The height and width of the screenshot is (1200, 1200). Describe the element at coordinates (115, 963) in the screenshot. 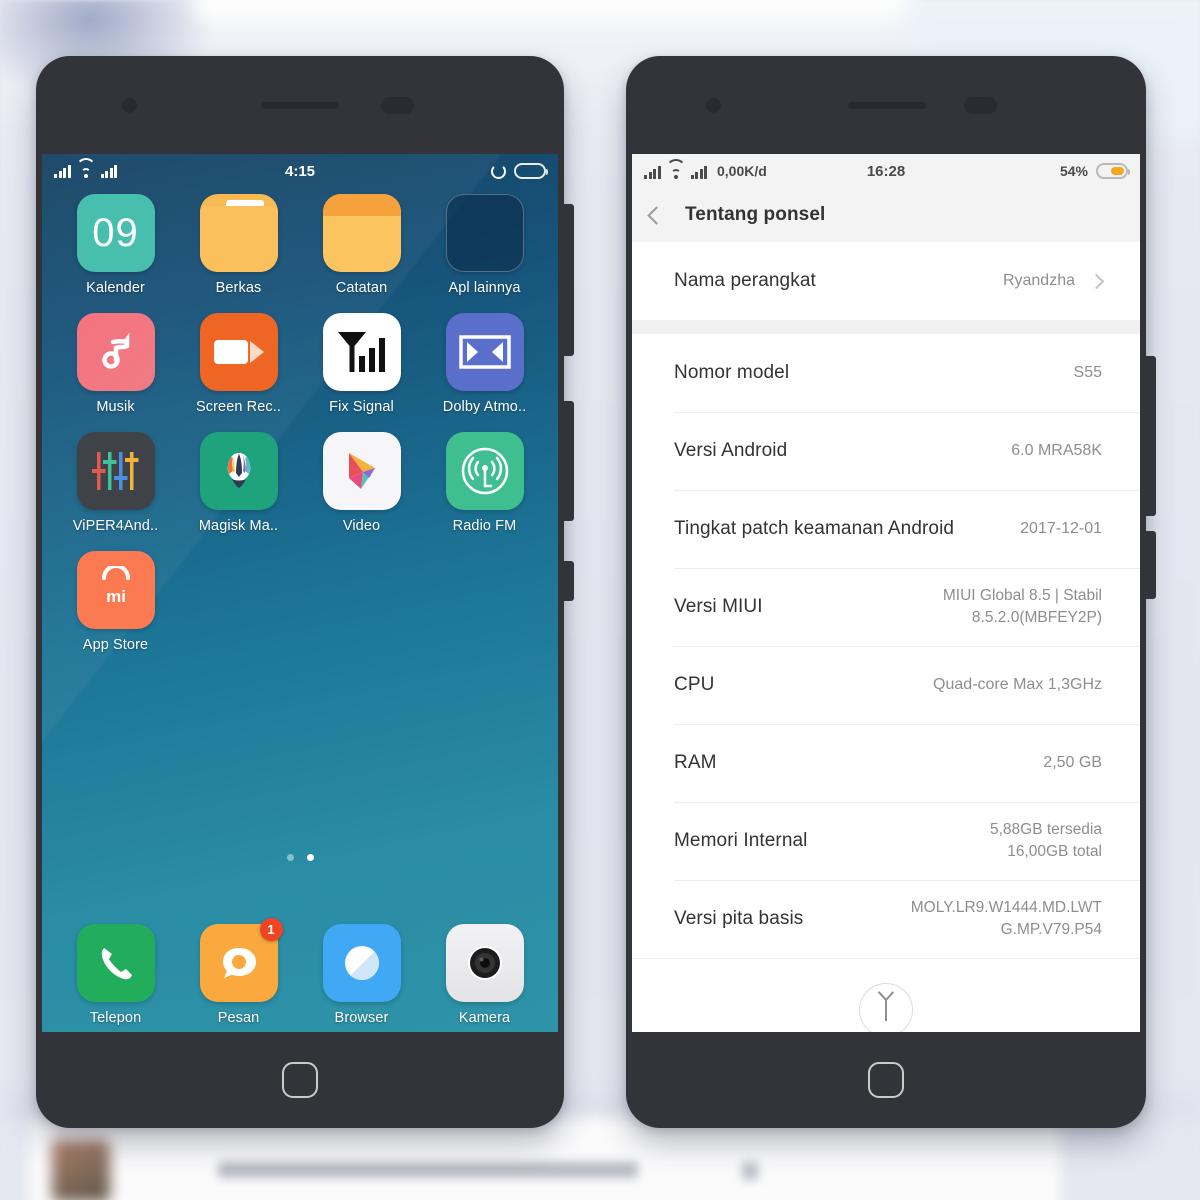

I see `phone-handset-icon` at that location.